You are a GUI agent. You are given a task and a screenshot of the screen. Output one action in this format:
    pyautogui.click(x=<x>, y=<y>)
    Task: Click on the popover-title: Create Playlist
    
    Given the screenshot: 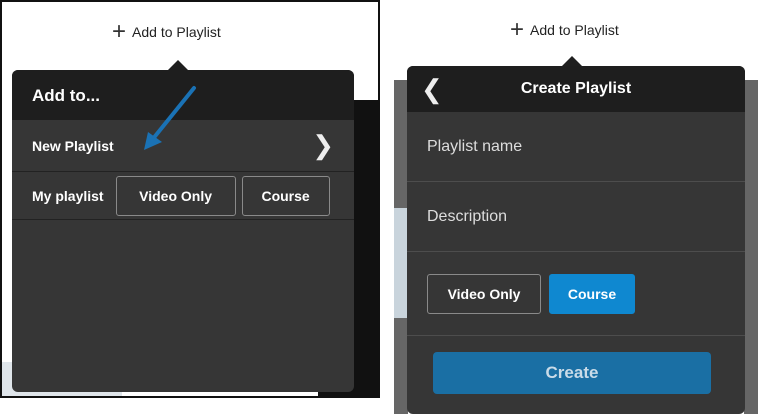 What is the action you would take?
    pyautogui.click(x=576, y=88)
    